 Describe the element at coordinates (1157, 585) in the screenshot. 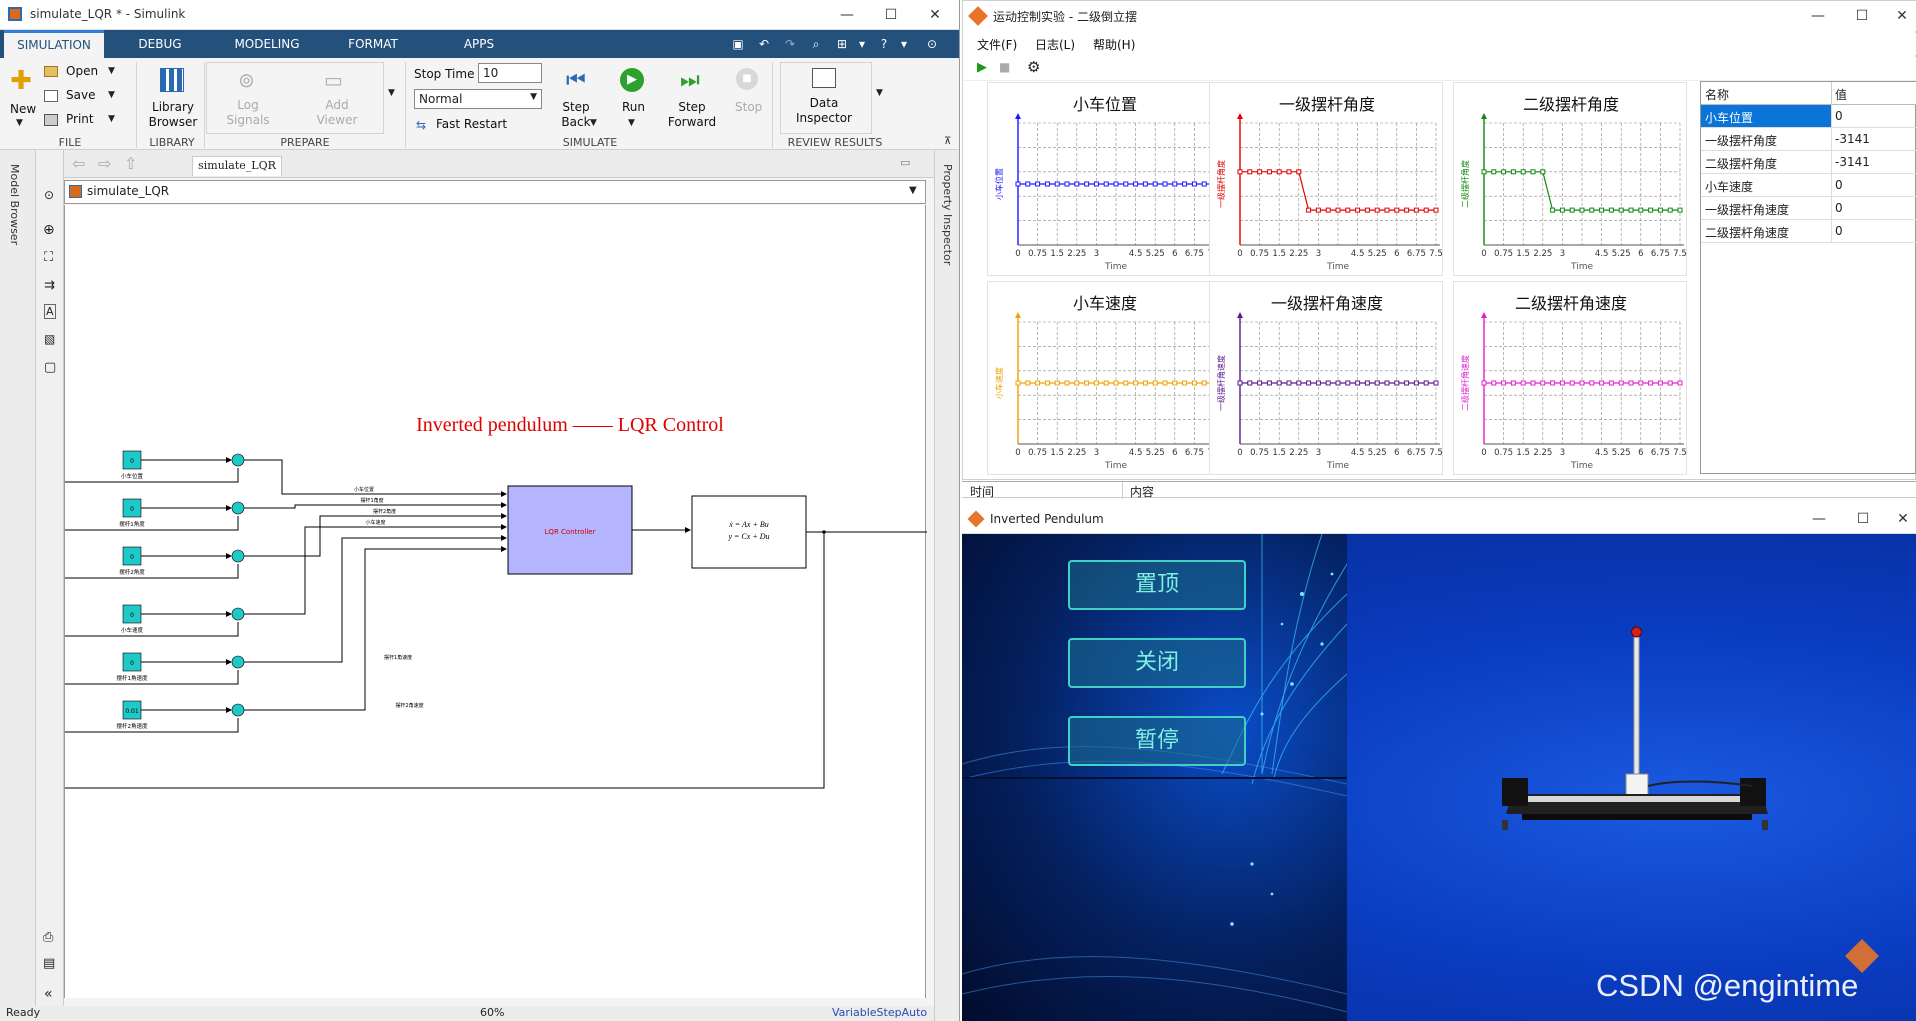

I see `pin-top-button: 置顶` at that location.